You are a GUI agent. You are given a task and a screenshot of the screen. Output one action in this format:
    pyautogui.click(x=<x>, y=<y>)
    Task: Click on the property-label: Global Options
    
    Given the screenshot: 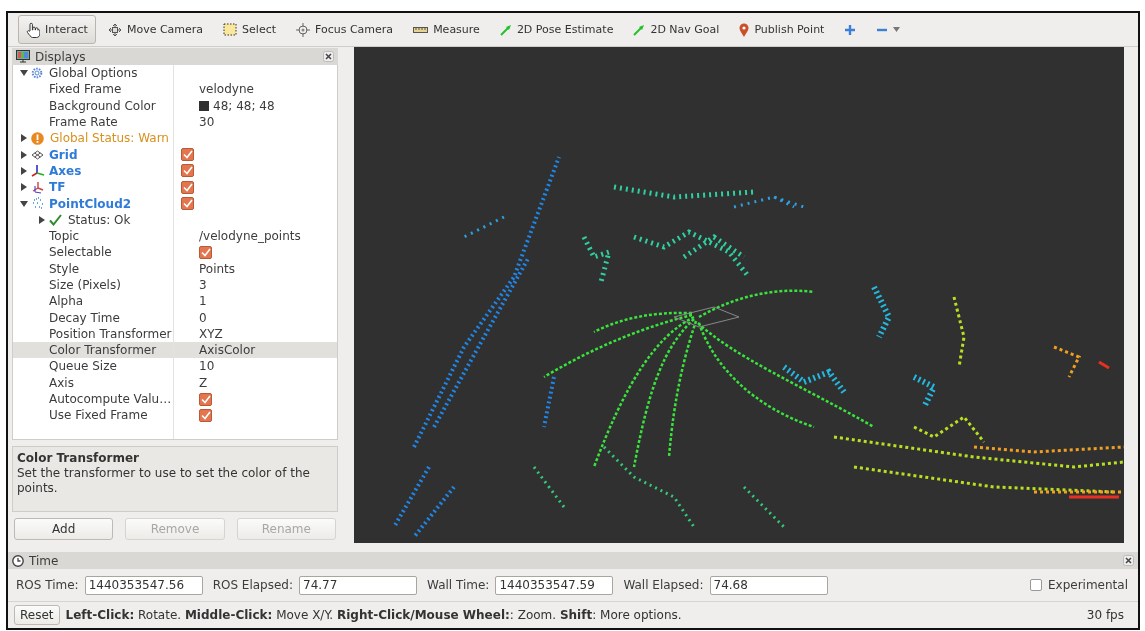 What is the action you would take?
    pyautogui.click(x=93, y=73)
    